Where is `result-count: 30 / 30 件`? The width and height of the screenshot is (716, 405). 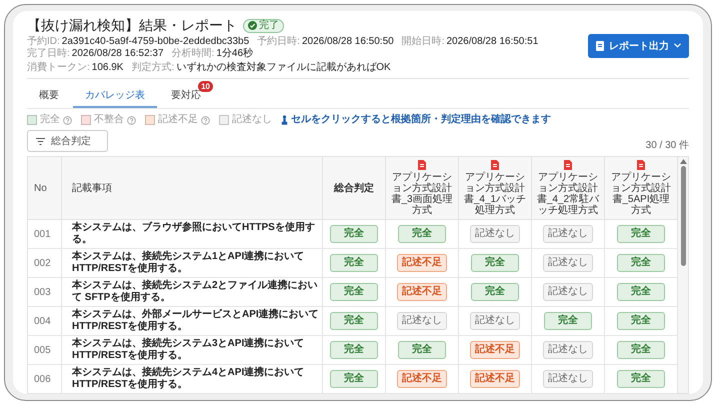 result-count: 30 / 30 件 is located at coordinates (667, 145).